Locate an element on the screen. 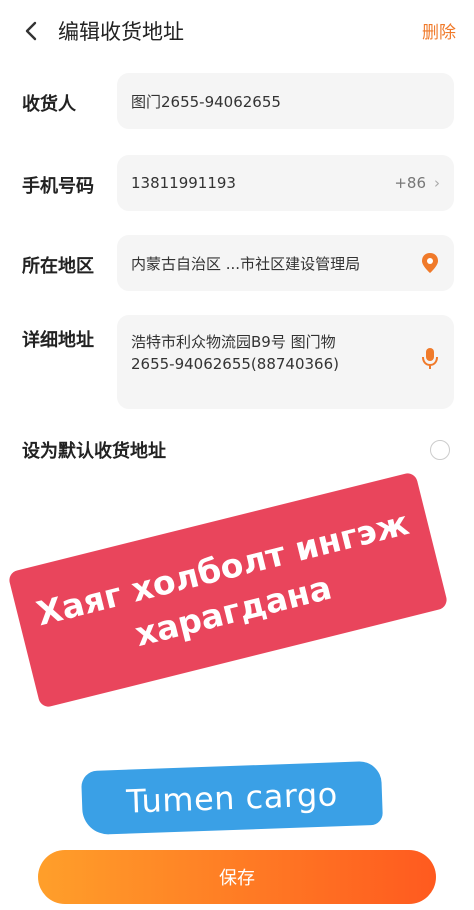 The height and width of the screenshot is (910, 474). default-address-label: 设为默认收货地址 is located at coordinates (94, 451).